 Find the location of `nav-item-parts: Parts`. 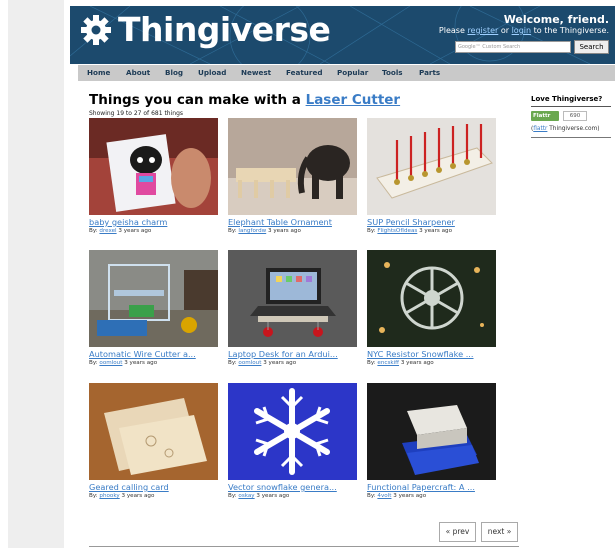

nav-item-parts: Parts is located at coordinates (429, 72).